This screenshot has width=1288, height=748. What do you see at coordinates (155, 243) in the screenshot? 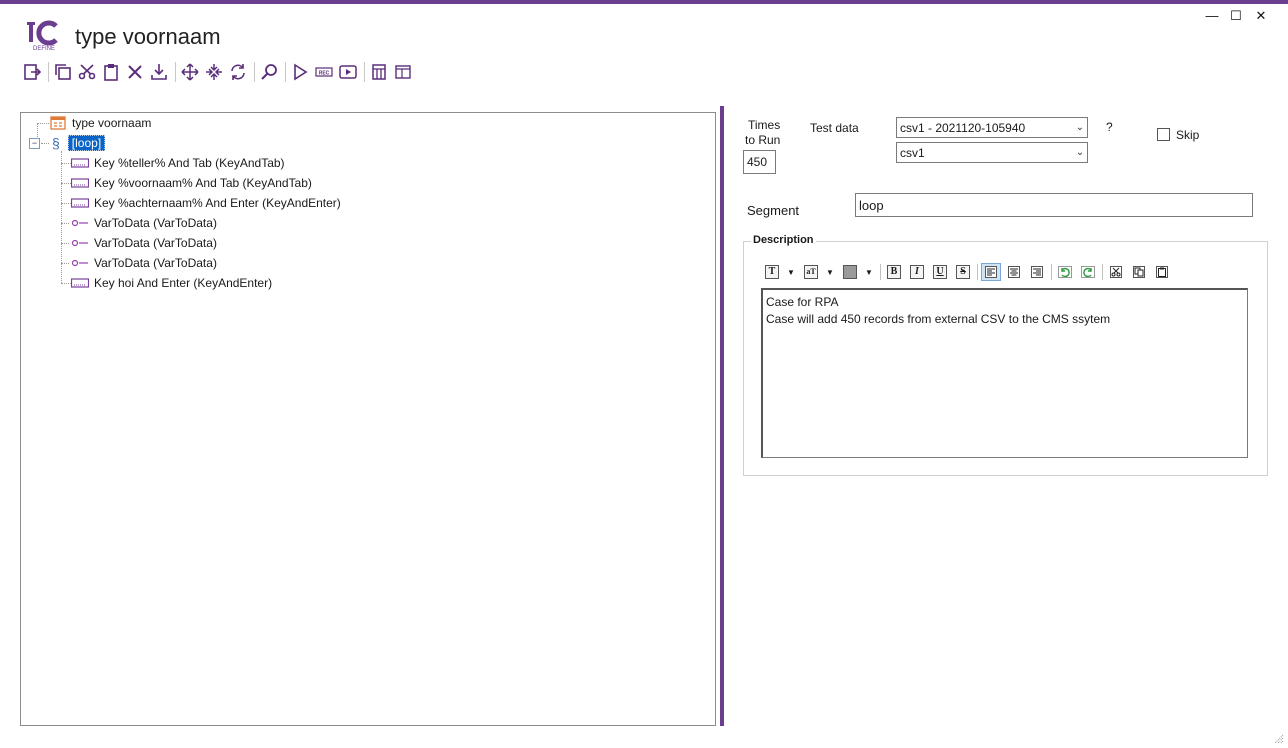
I see `tree-item-label: VarToData (VarToData)` at bounding box center [155, 243].